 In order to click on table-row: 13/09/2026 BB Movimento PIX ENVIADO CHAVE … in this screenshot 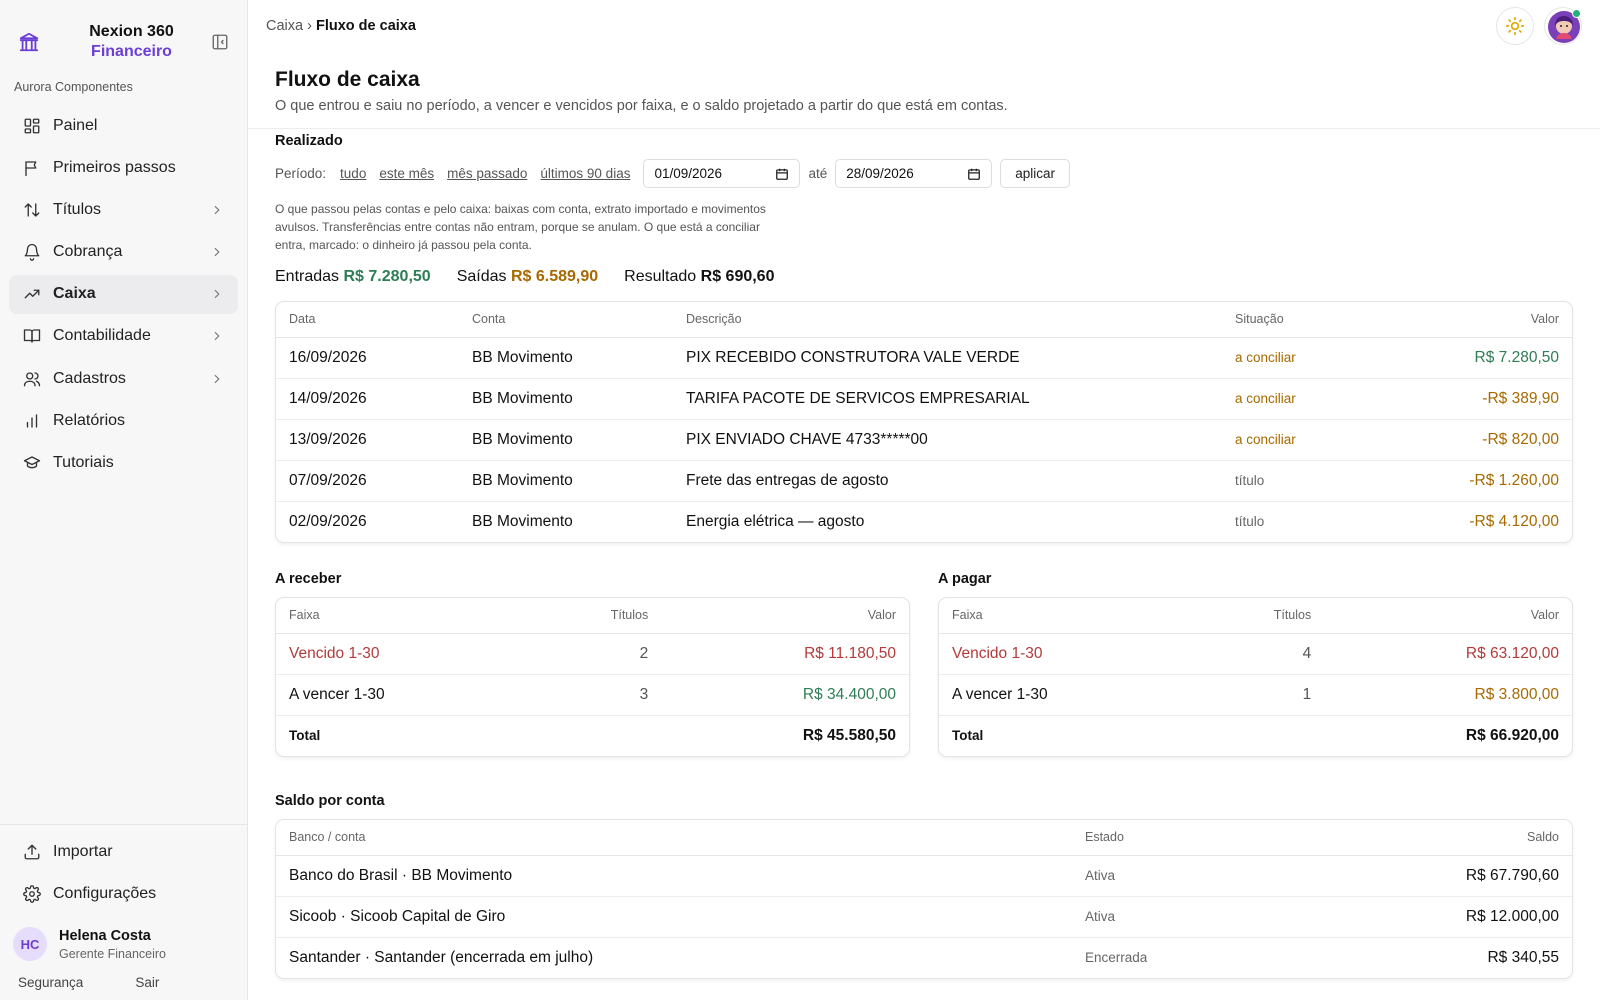, I will do `click(924, 440)`.